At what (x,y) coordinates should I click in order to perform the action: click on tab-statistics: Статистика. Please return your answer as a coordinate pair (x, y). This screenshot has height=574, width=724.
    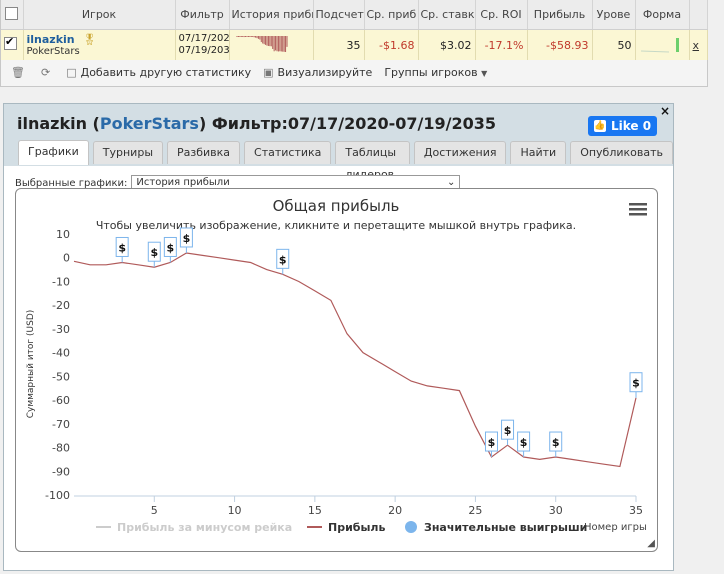
    Looking at the image, I should click on (288, 152).